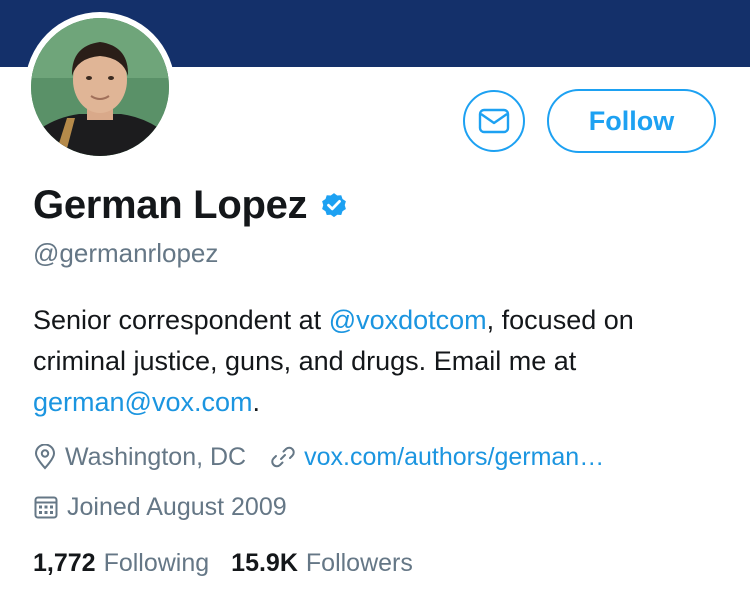 The height and width of the screenshot is (597, 750). What do you see at coordinates (156, 562) in the screenshot?
I see `following-label: Following` at bounding box center [156, 562].